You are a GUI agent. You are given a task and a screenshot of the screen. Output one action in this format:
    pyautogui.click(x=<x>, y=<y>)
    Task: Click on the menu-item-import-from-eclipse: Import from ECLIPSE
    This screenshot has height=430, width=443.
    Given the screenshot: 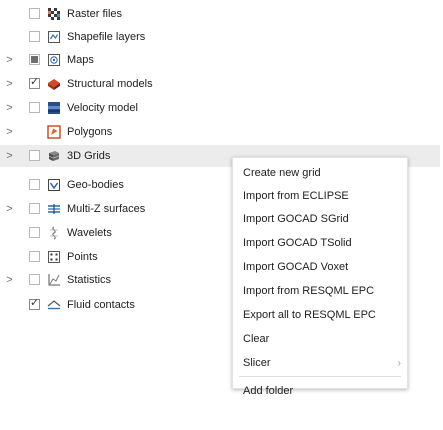 What is the action you would take?
    pyautogui.click(x=320, y=196)
    